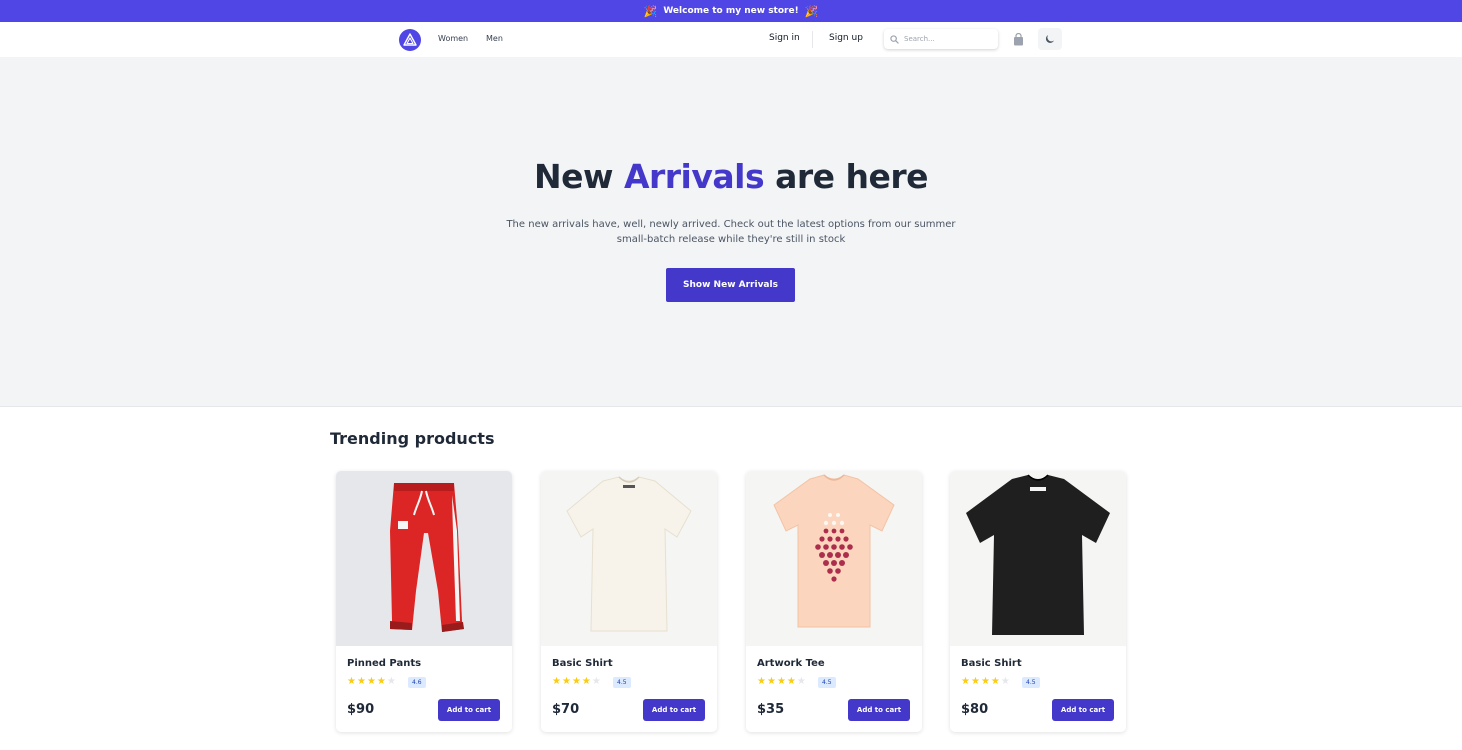  I want to click on shopping-bag-icon, so click(1018, 38).